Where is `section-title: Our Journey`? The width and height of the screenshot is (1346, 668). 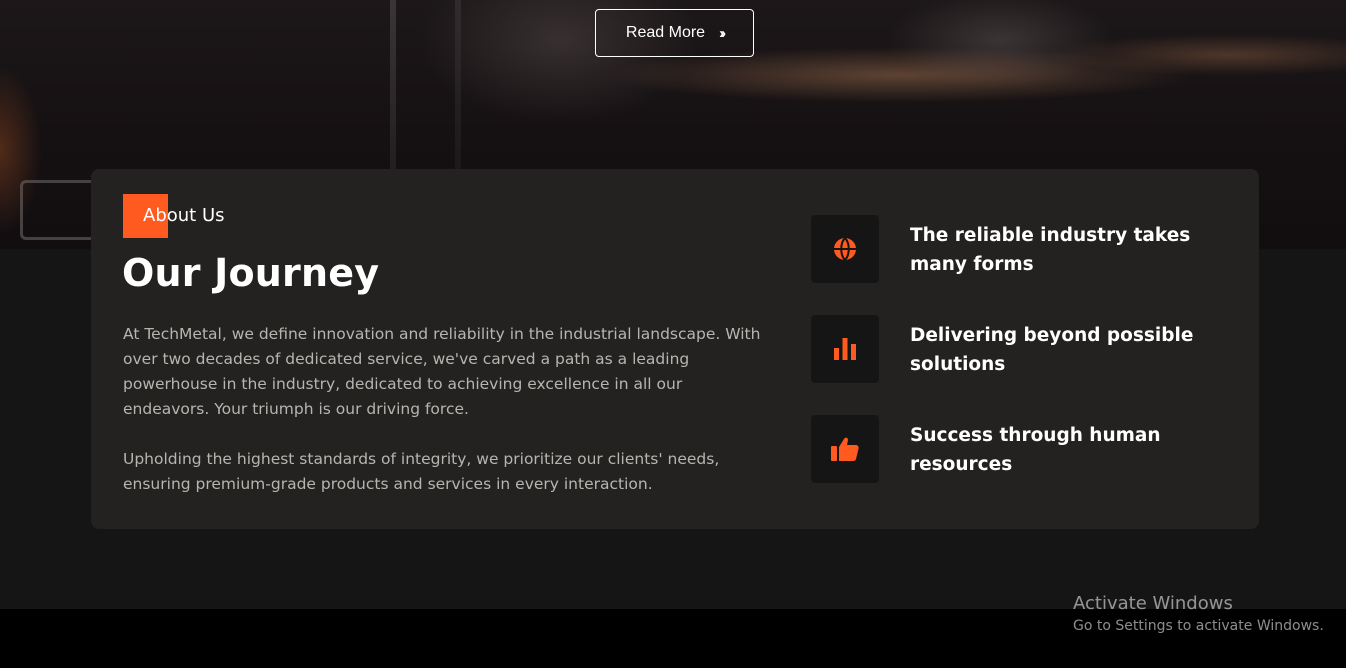 section-title: Our Journey is located at coordinates (251, 273).